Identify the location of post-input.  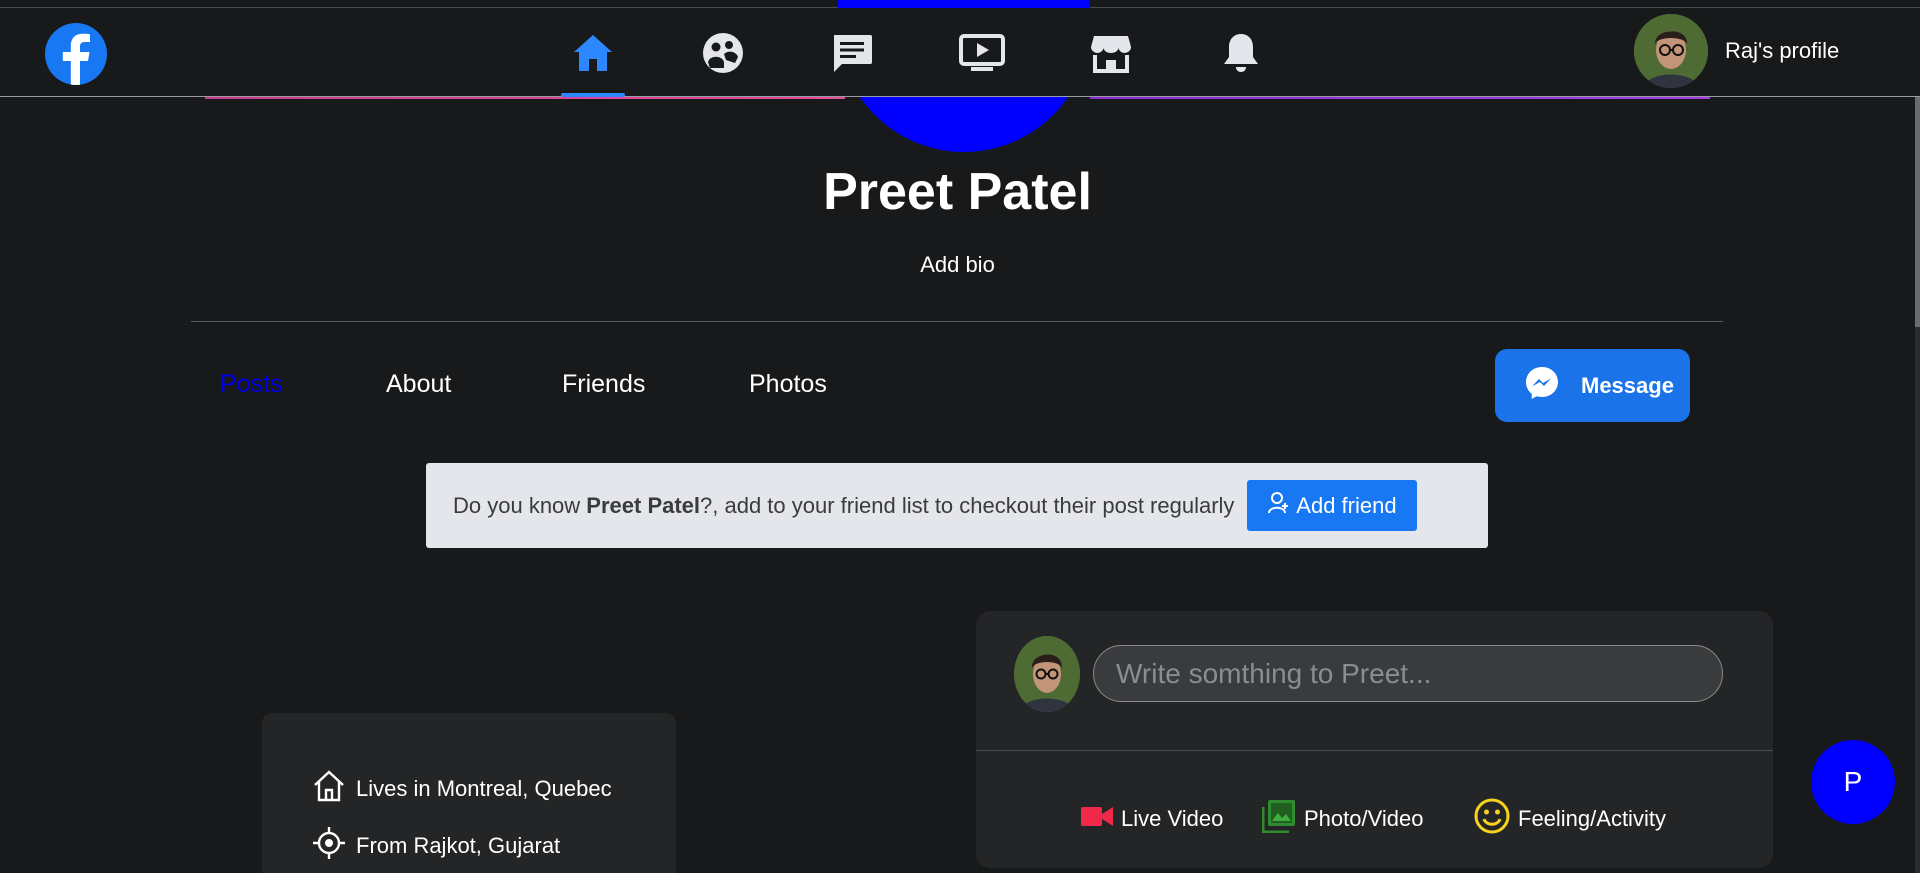
(1408, 673).